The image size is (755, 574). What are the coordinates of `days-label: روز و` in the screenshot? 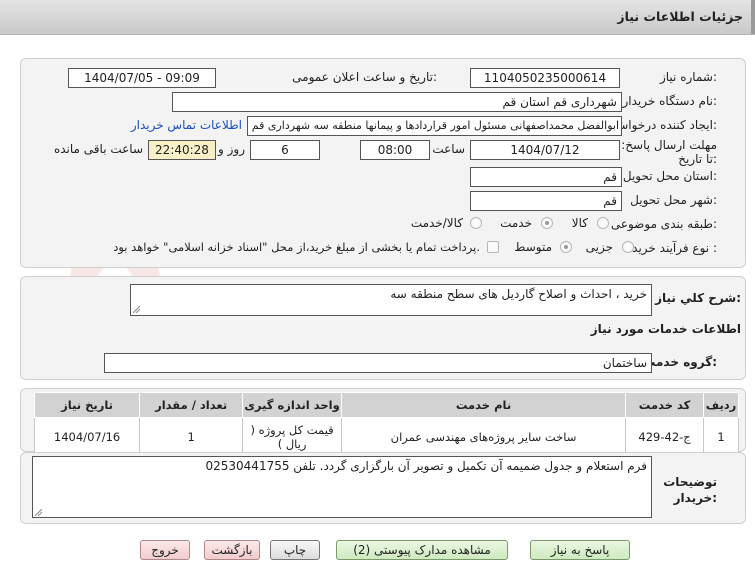 It's located at (231, 149).